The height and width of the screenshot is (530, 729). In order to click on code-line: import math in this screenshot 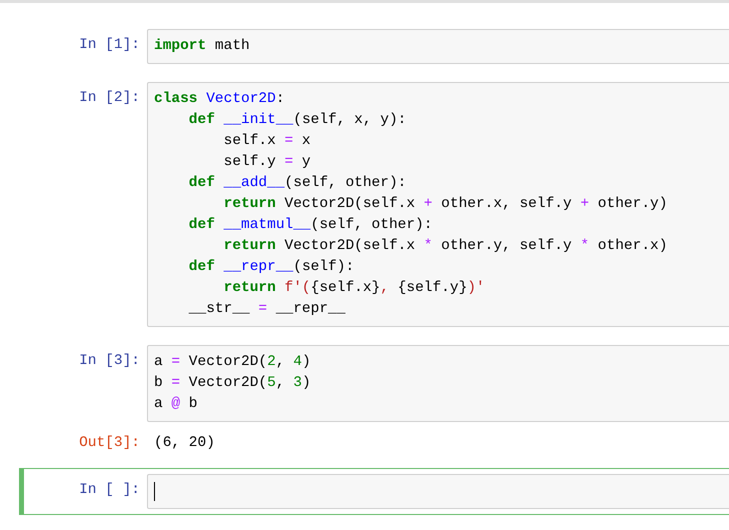, I will do `click(202, 46)`.